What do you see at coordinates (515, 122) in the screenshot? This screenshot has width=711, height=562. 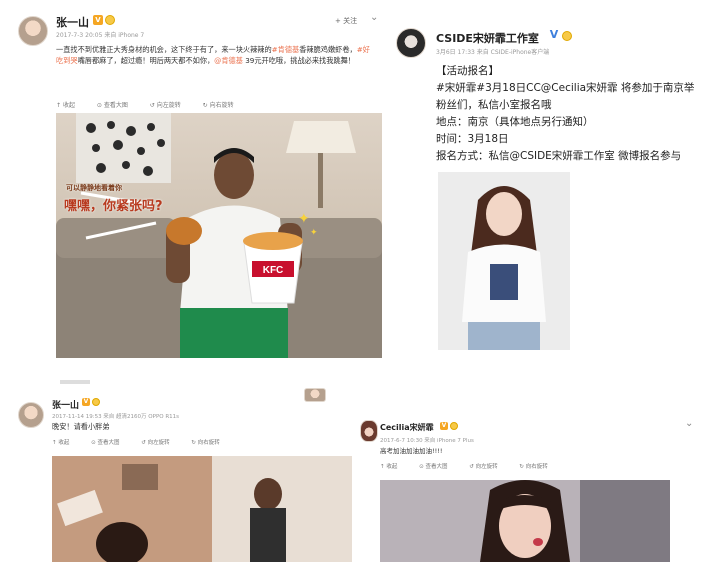 I see `text-line: 地点：南京（具体地点另行通知）` at bounding box center [515, 122].